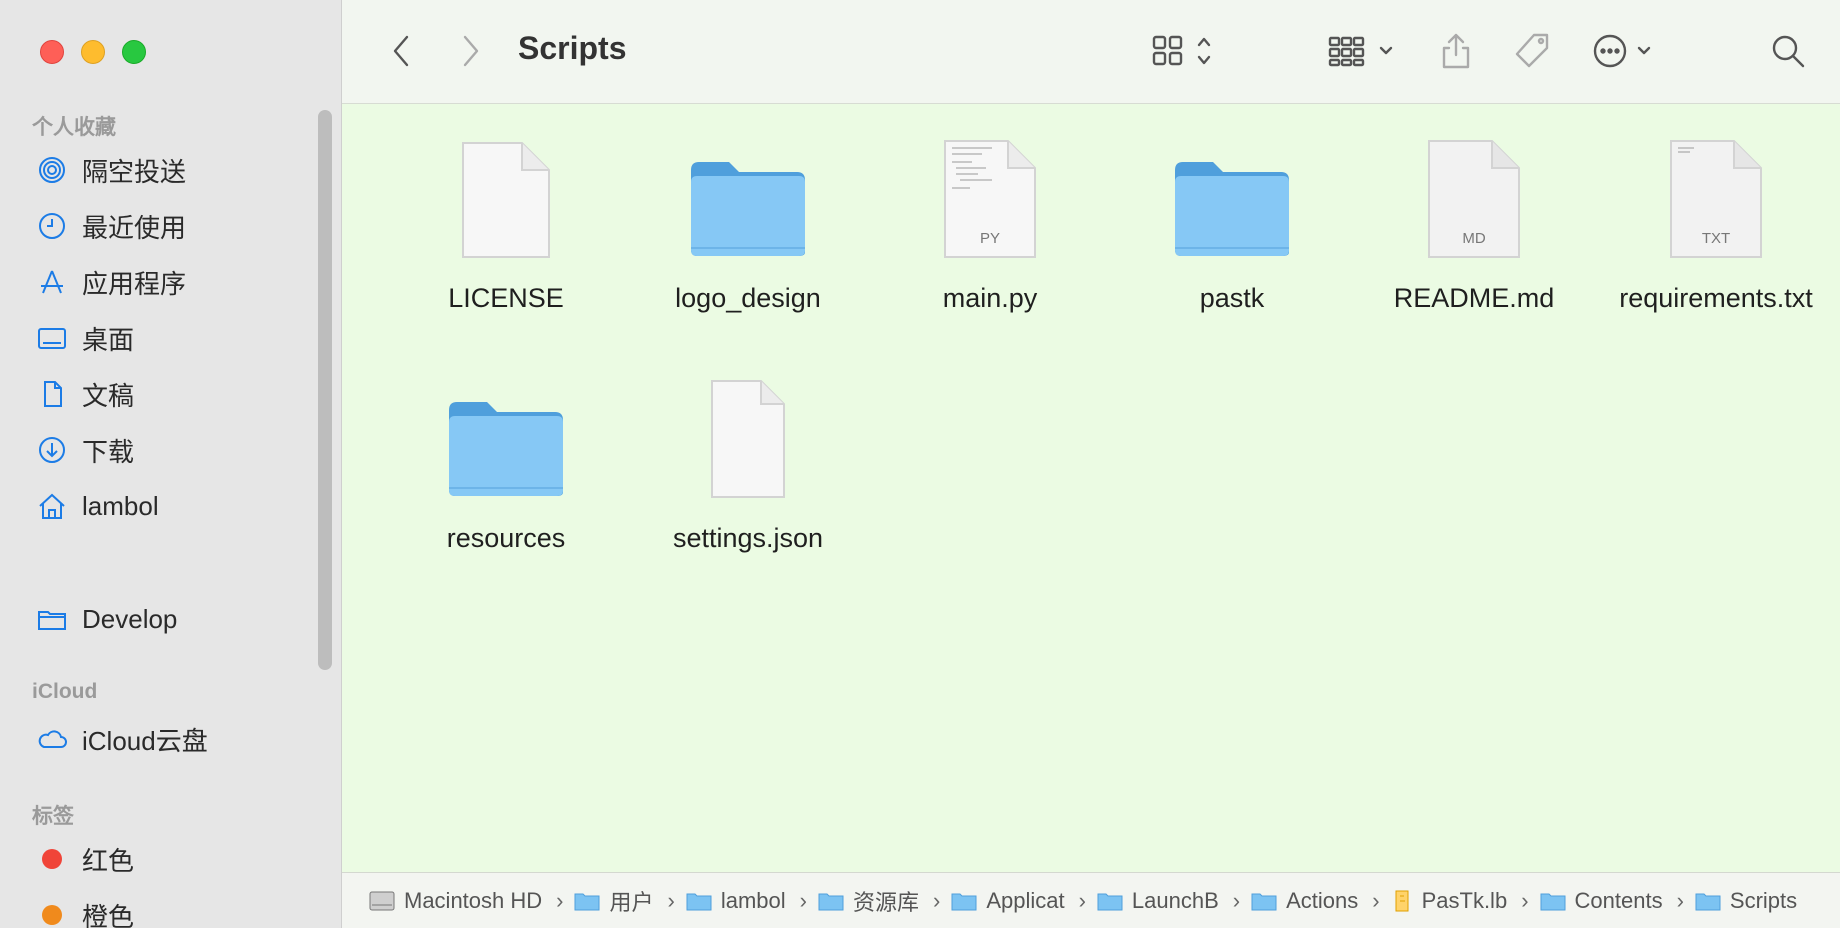 This screenshot has height=928, width=1840. What do you see at coordinates (52, 739) in the screenshot?
I see `cloud-icon` at bounding box center [52, 739].